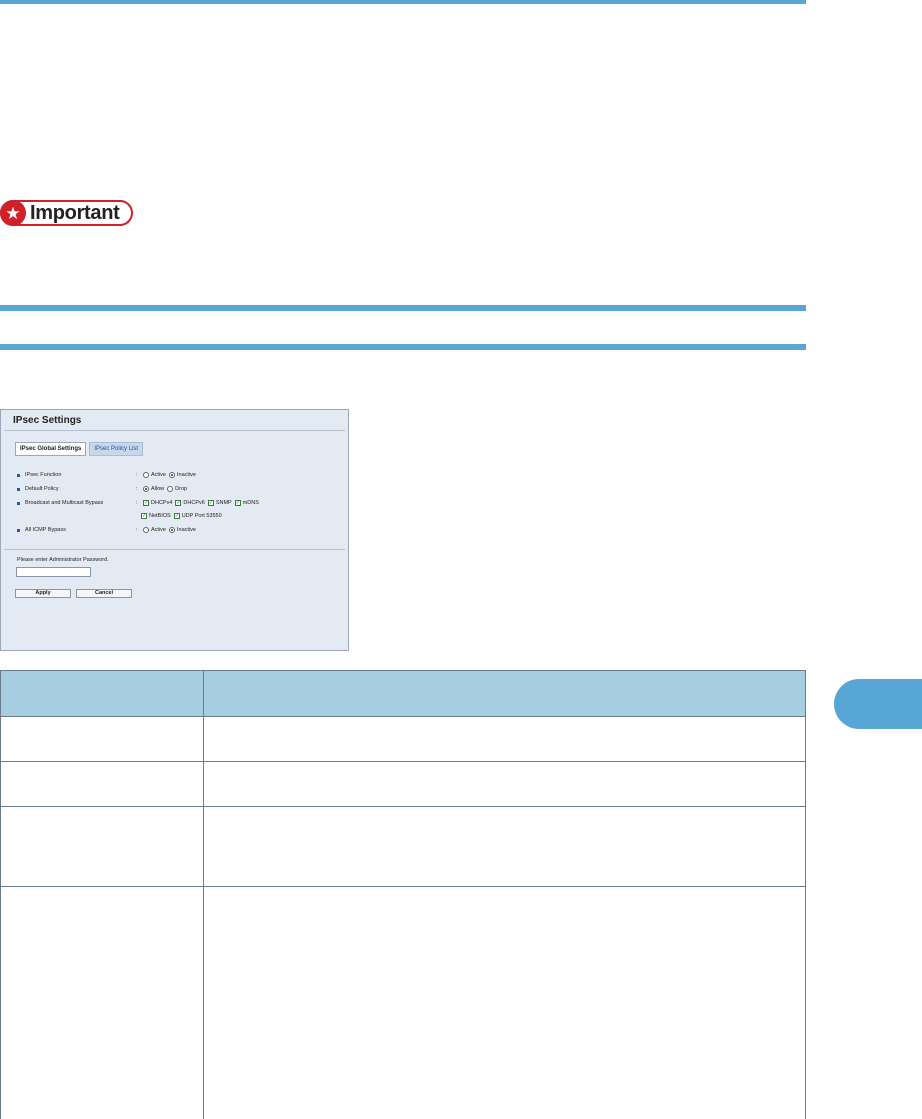  I want to click on ipsec-function-label: IPsec Function, so click(43, 475).